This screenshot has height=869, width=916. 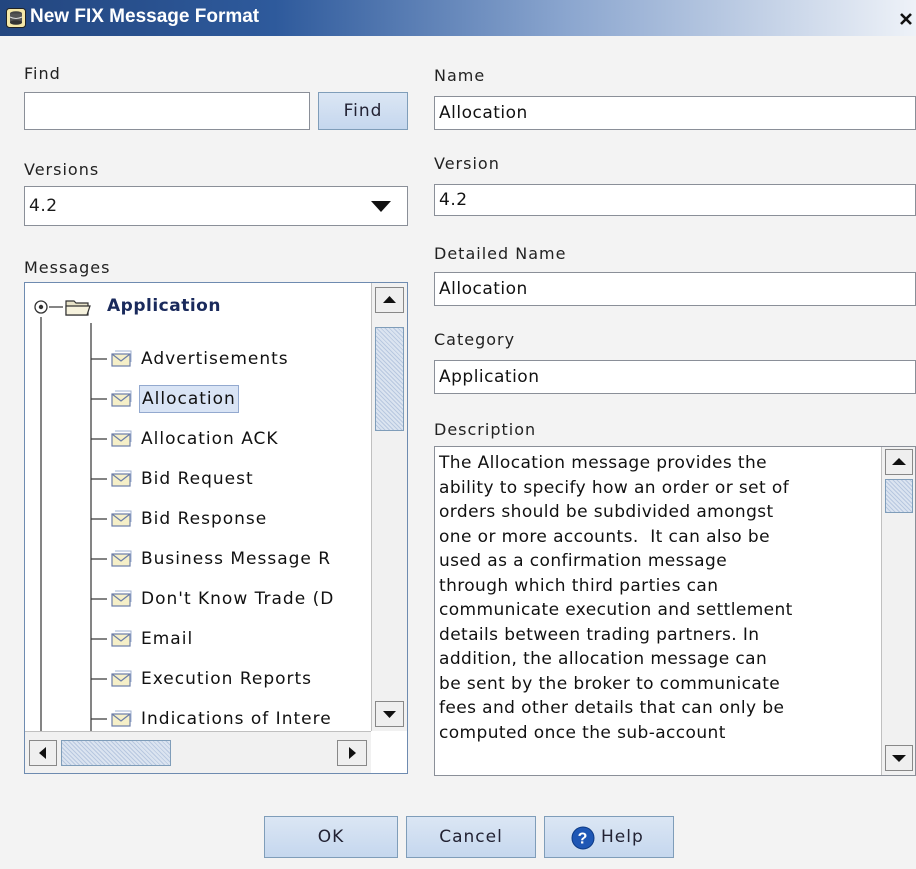 What do you see at coordinates (675, 113) in the screenshot?
I see `name-field: Allocation` at bounding box center [675, 113].